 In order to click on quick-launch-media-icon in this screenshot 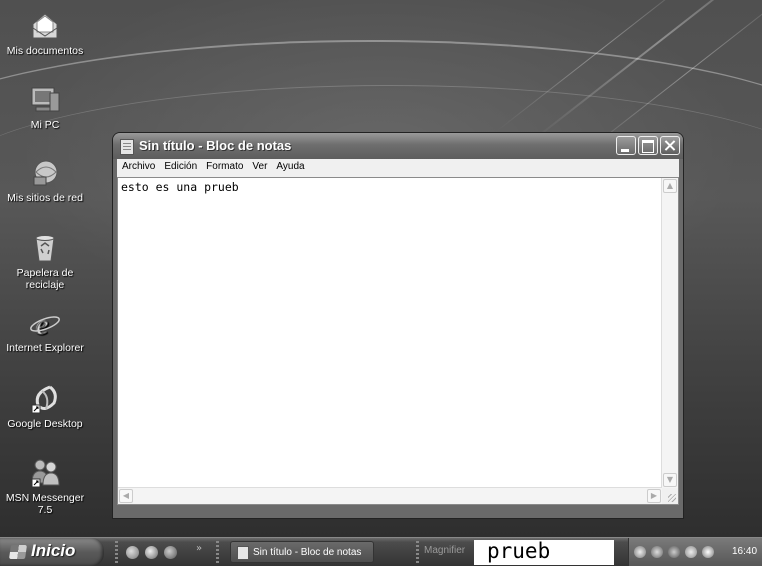, I will do `click(132, 552)`.